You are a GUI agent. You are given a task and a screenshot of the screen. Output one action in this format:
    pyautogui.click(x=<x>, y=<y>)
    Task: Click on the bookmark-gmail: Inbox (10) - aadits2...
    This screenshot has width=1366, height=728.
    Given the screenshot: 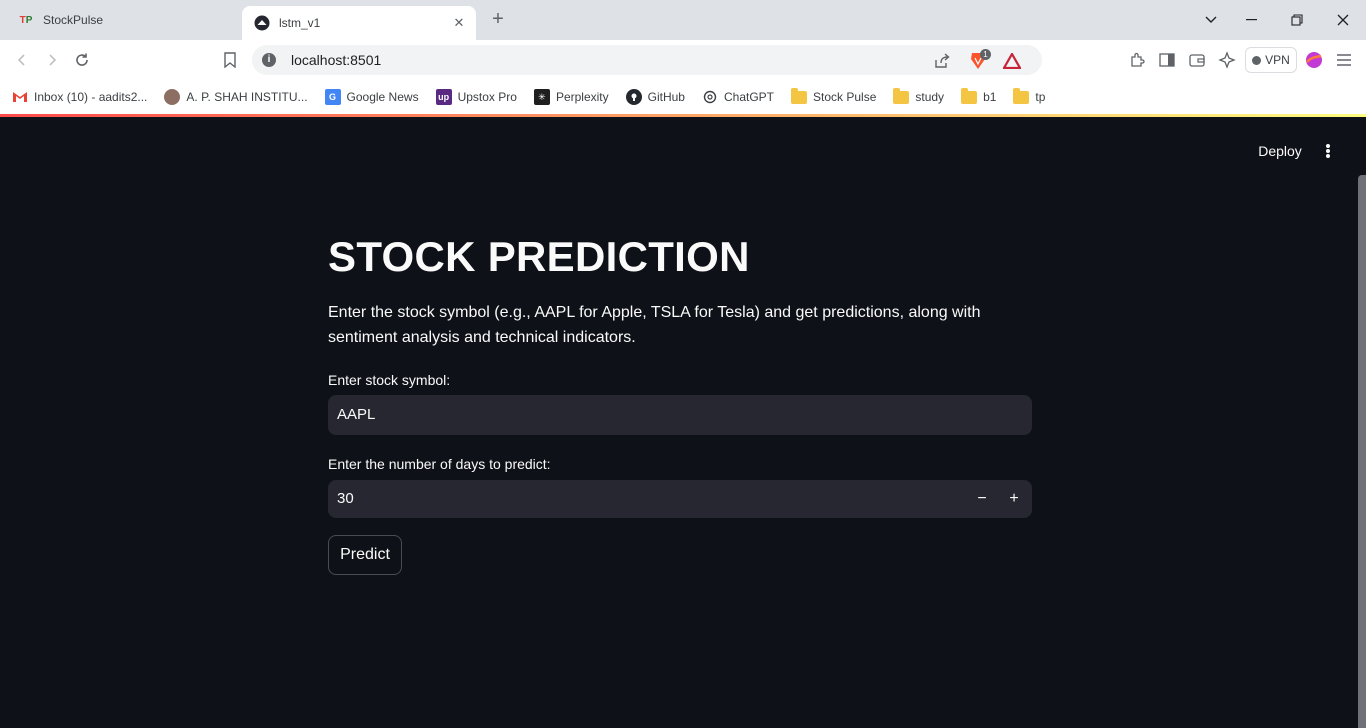 What is the action you would take?
    pyautogui.click(x=79, y=97)
    